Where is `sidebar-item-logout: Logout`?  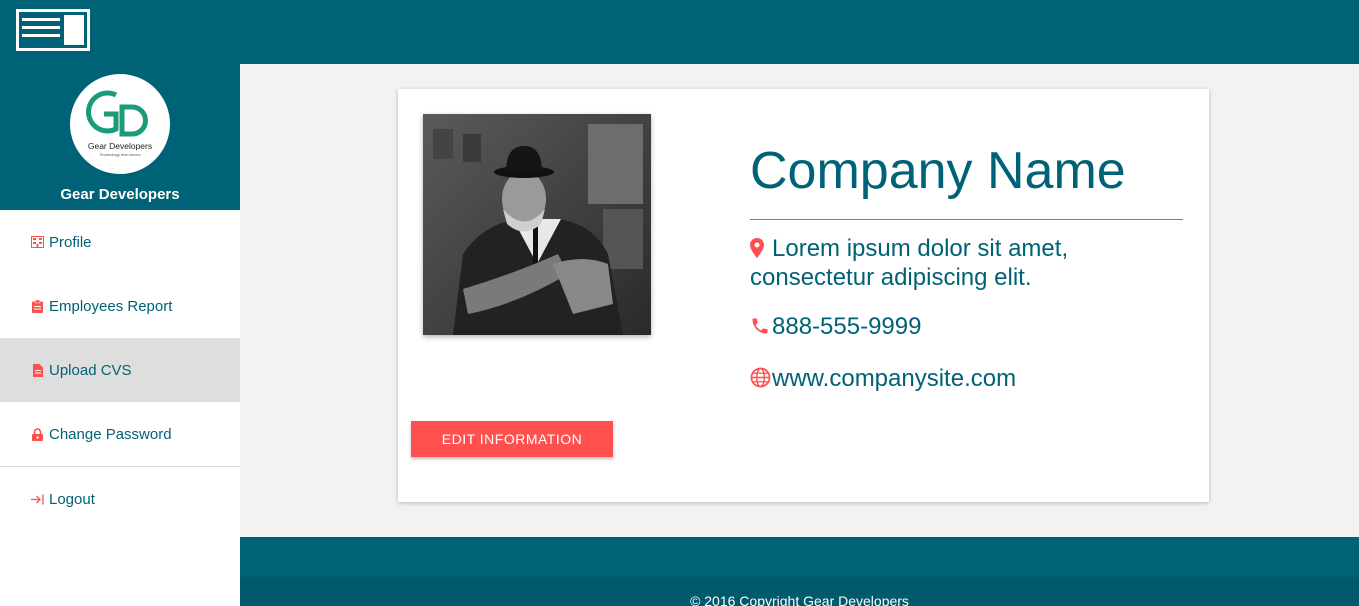 sidebar-item-logout: Logout is located at coordinates (120, 499).